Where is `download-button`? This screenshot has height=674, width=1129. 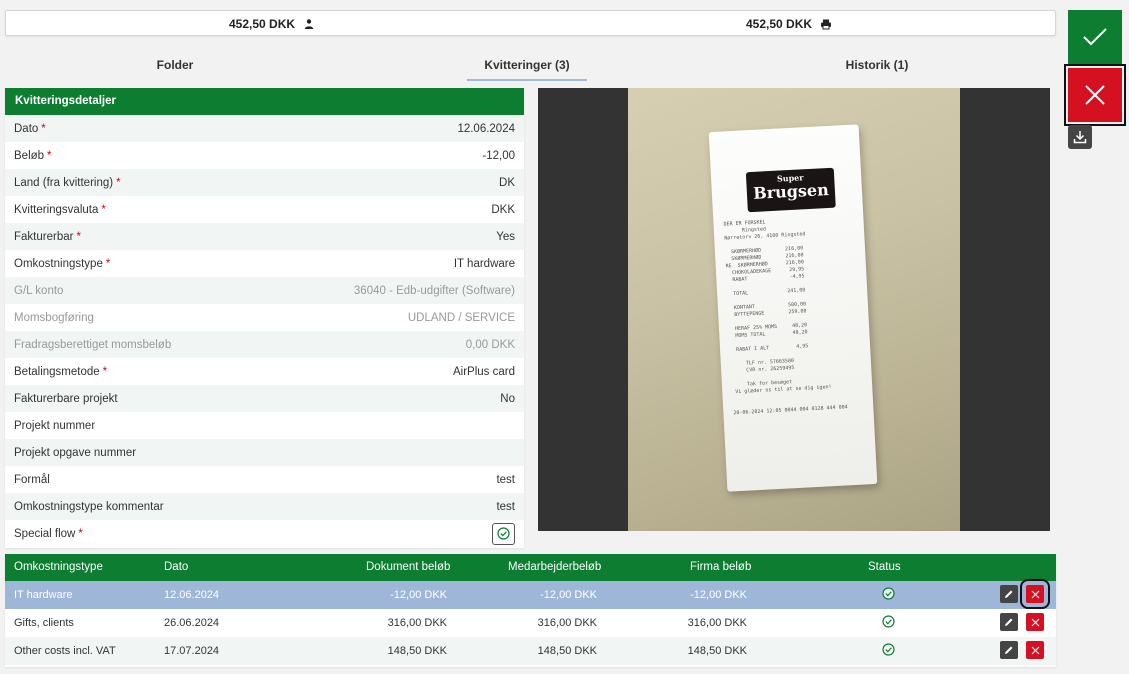
download-button is located at coordinates (1080, 137).